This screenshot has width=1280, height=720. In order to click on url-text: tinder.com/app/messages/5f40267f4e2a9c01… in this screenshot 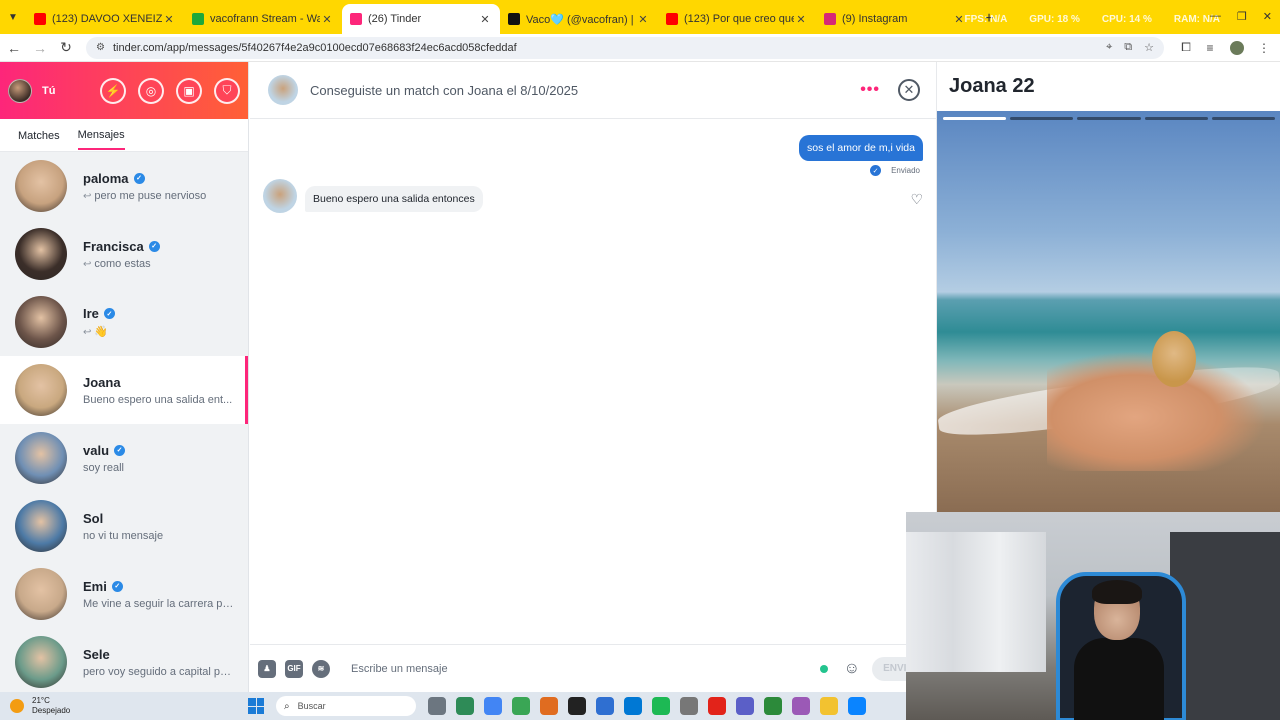, I will do `click(314, 47)`.